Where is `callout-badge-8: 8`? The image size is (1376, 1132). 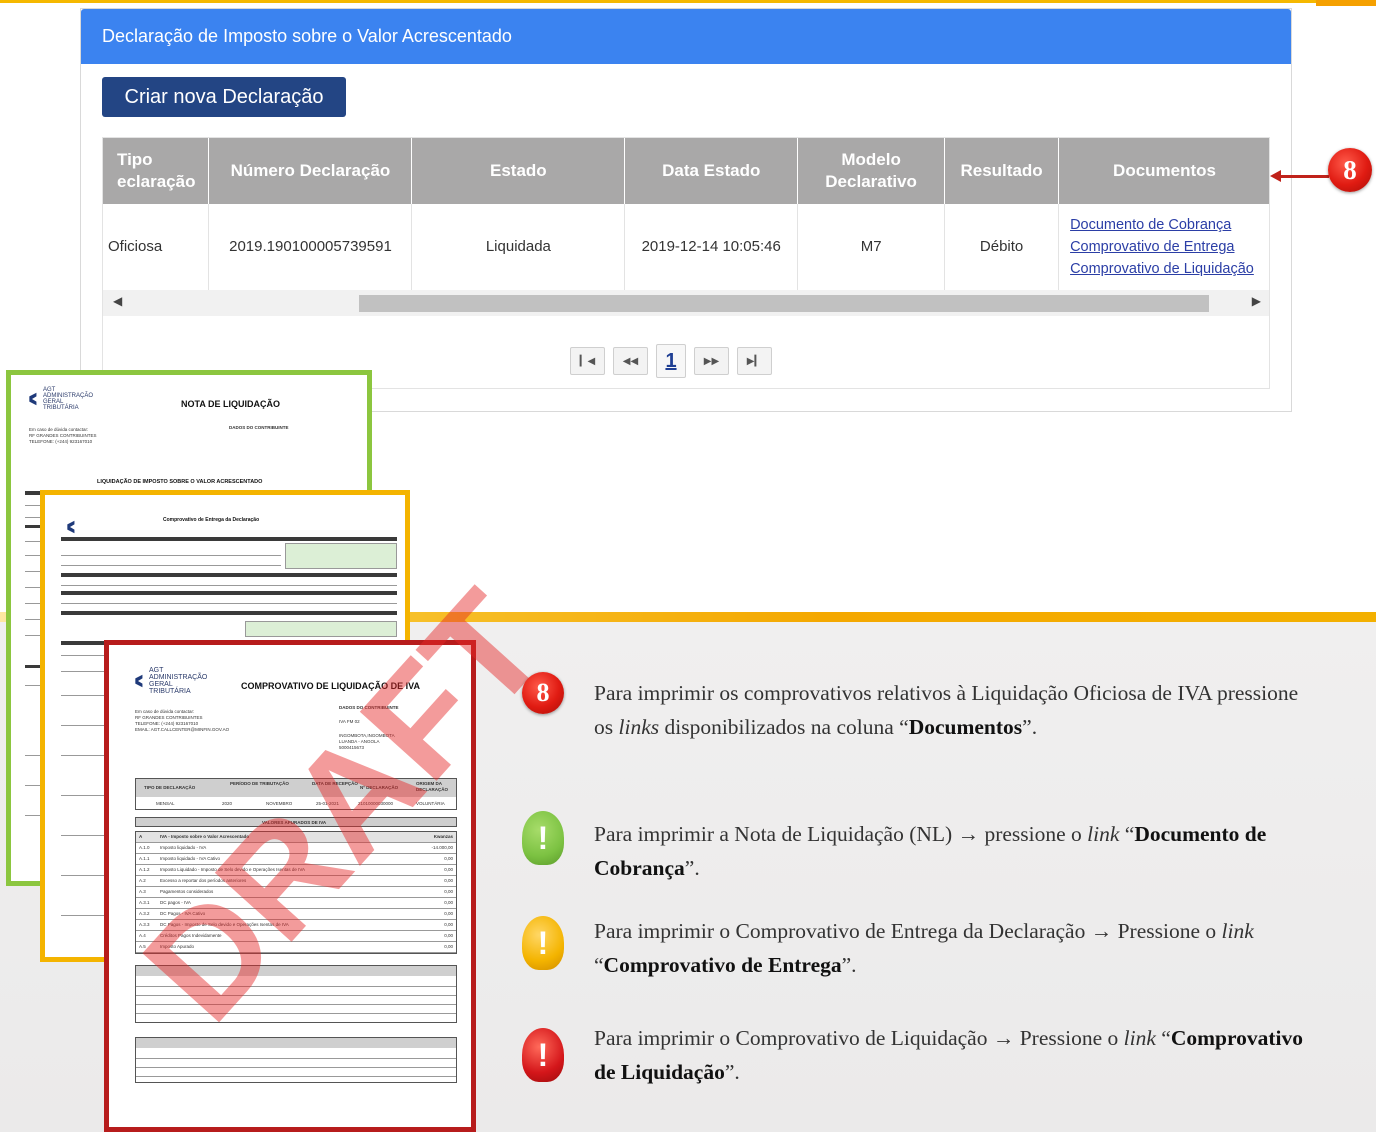 callout-badge-8: 8 is located at coordinates (1350, 170).